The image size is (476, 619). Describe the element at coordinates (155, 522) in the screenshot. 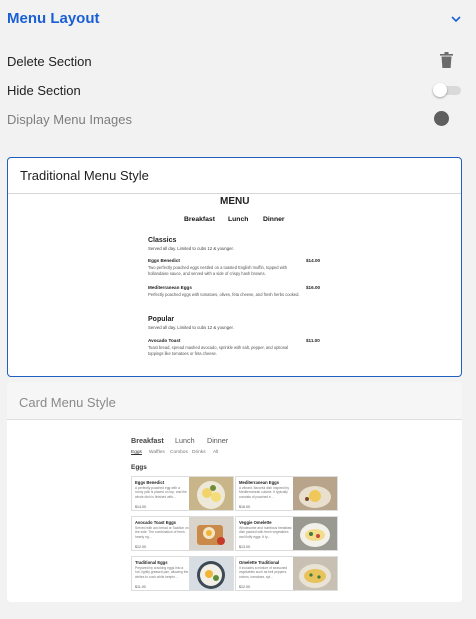

I see `card-title: Avocado Toast Eggs` at that location.